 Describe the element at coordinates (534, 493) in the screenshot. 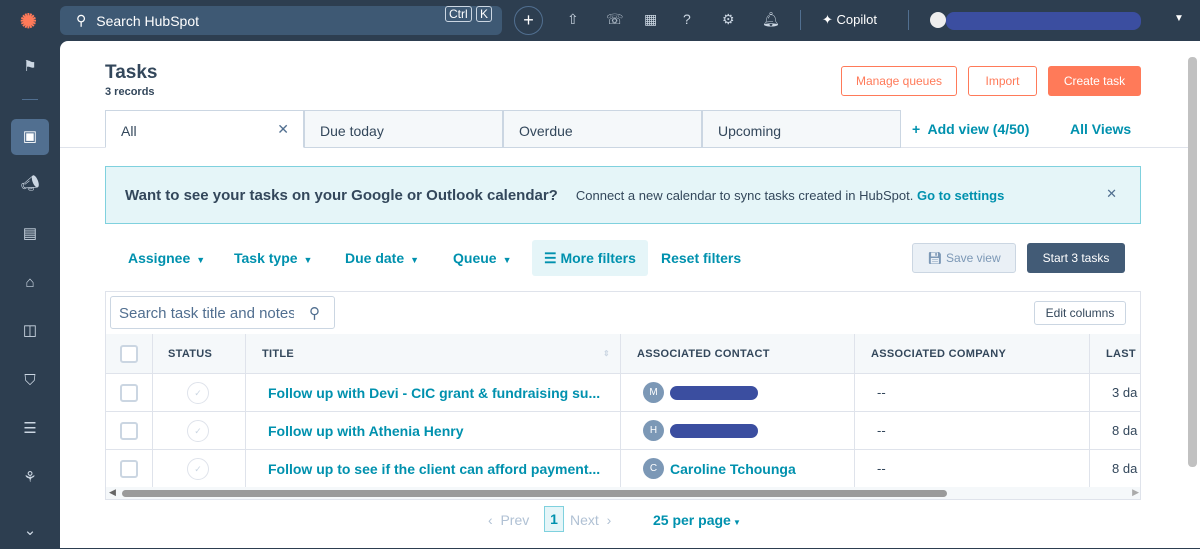

I see `scroll-thumb` at that location.